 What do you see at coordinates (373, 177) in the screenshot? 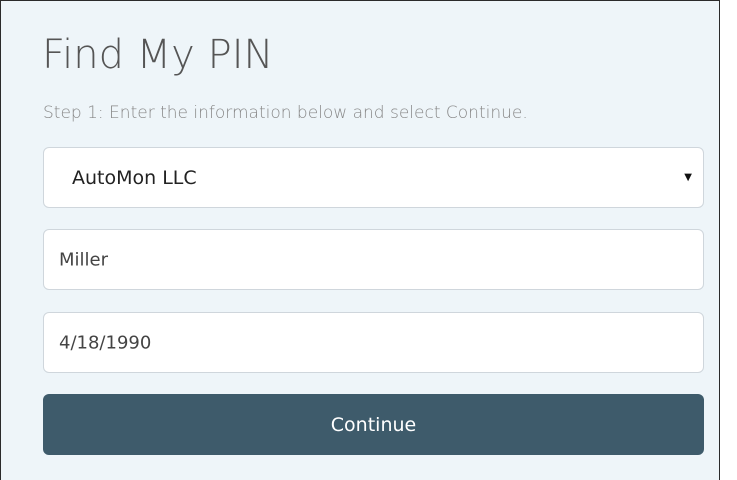
I see `employer-select: AutoMon LLC ▼` at bounding box center [373, 177].